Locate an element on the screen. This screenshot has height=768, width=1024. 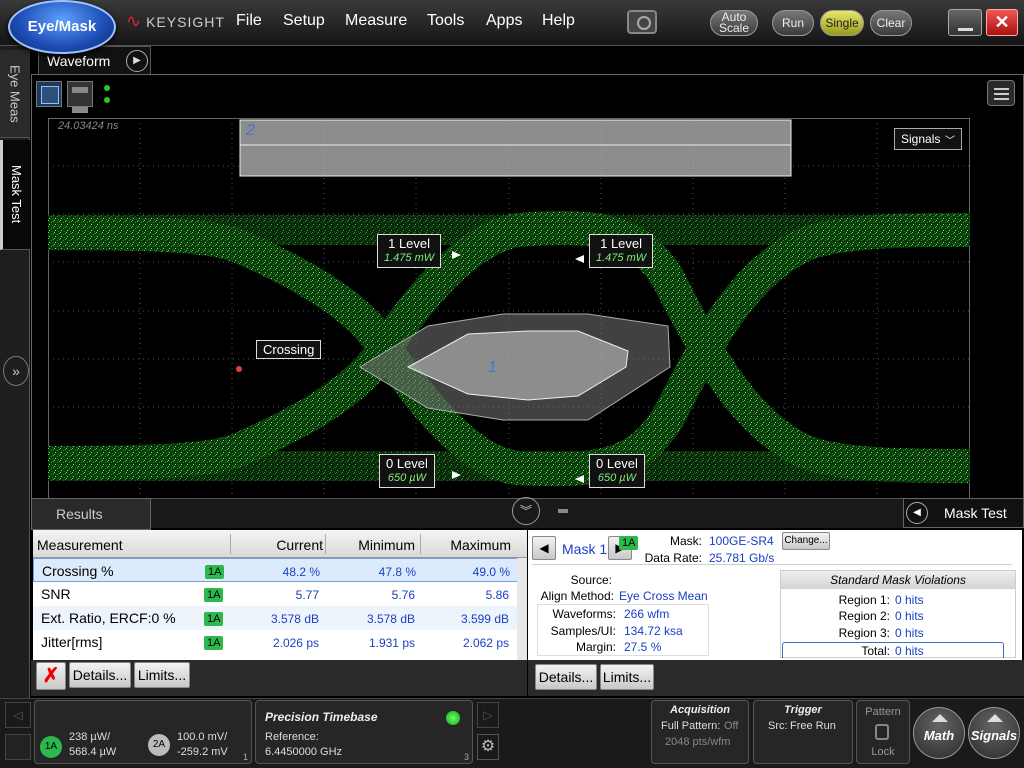
table-row: SNR 1A 5.77 5.76 5.86 is located at coordinates (280, 594).